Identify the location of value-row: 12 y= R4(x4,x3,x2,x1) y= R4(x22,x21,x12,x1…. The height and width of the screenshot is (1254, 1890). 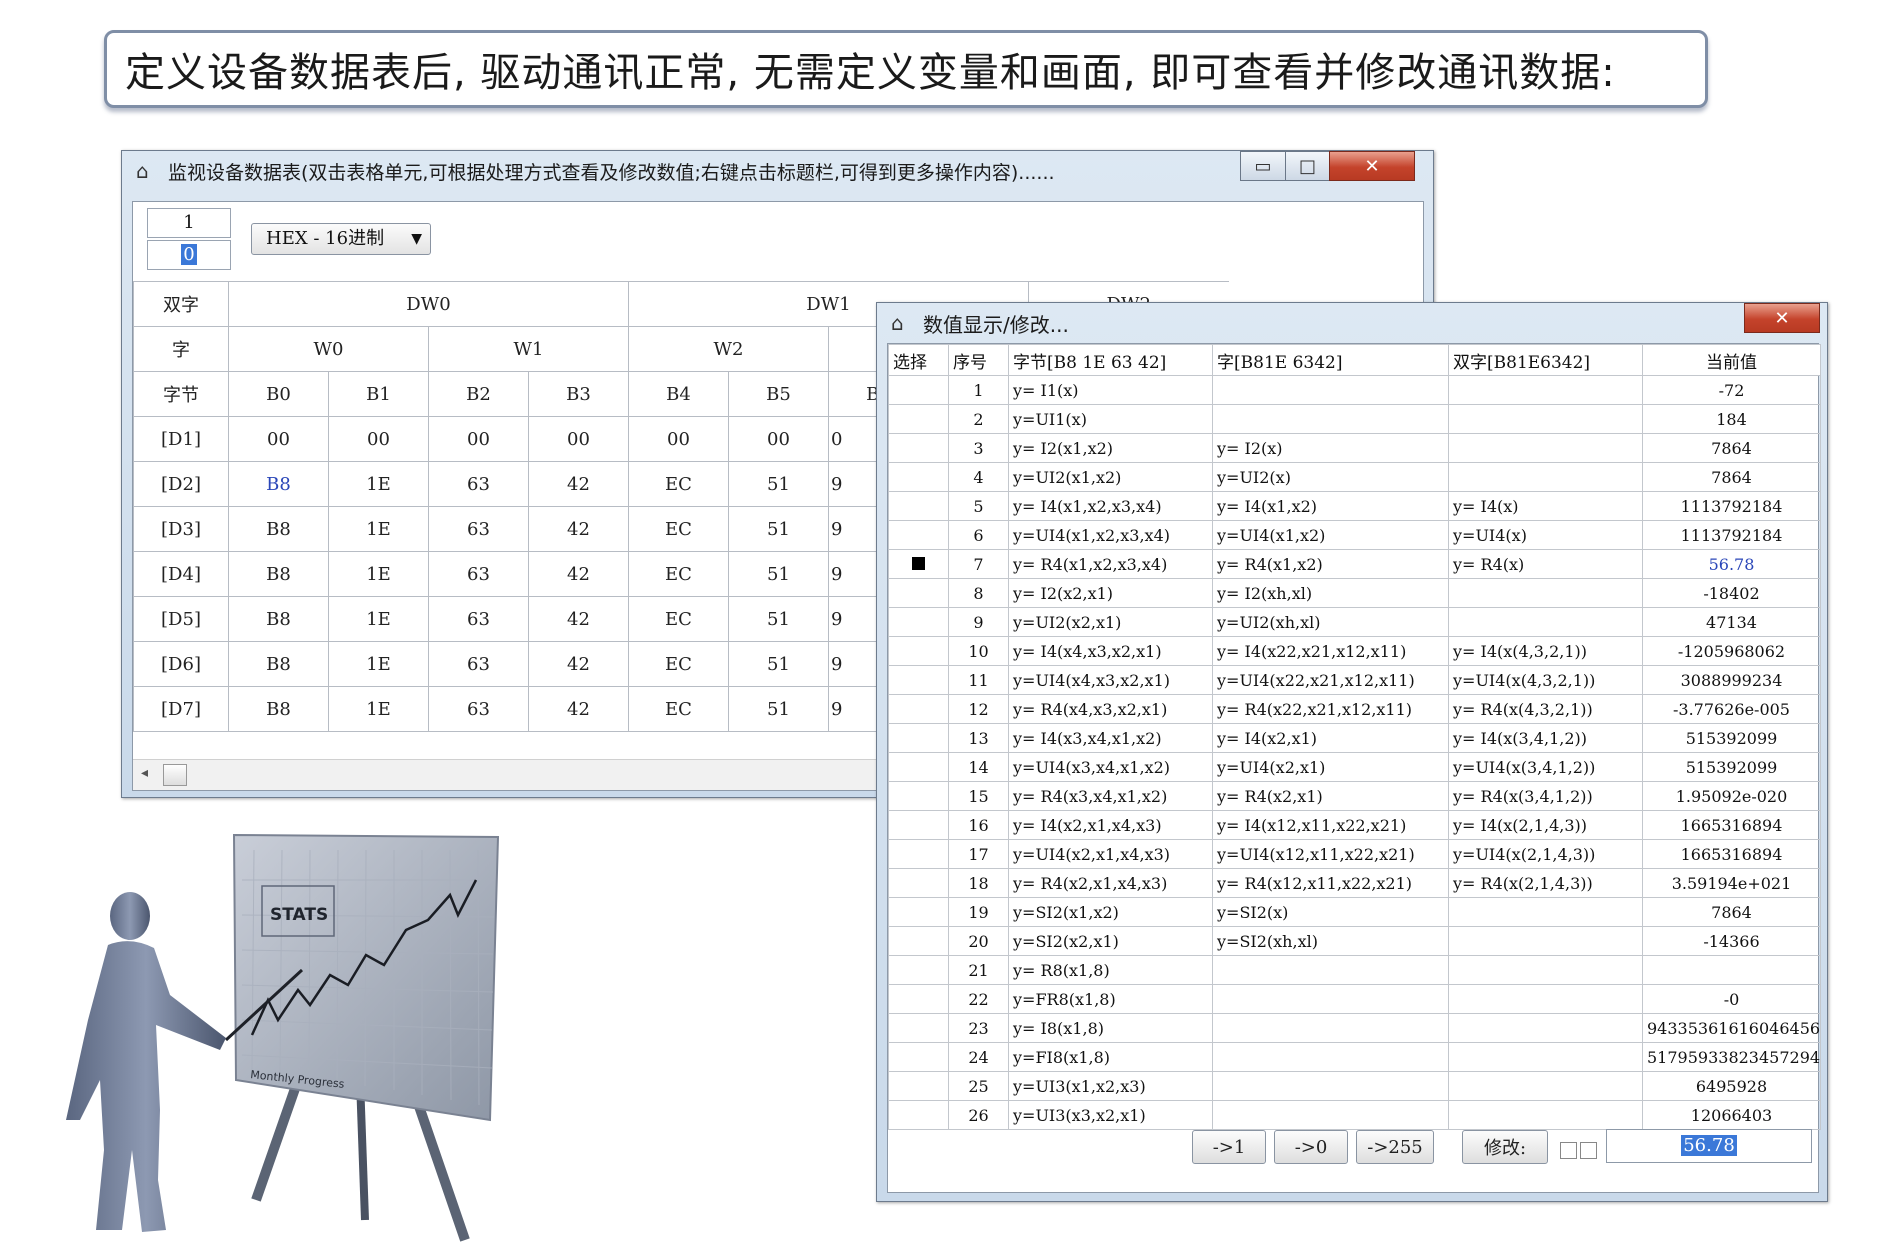
(1354, 709).